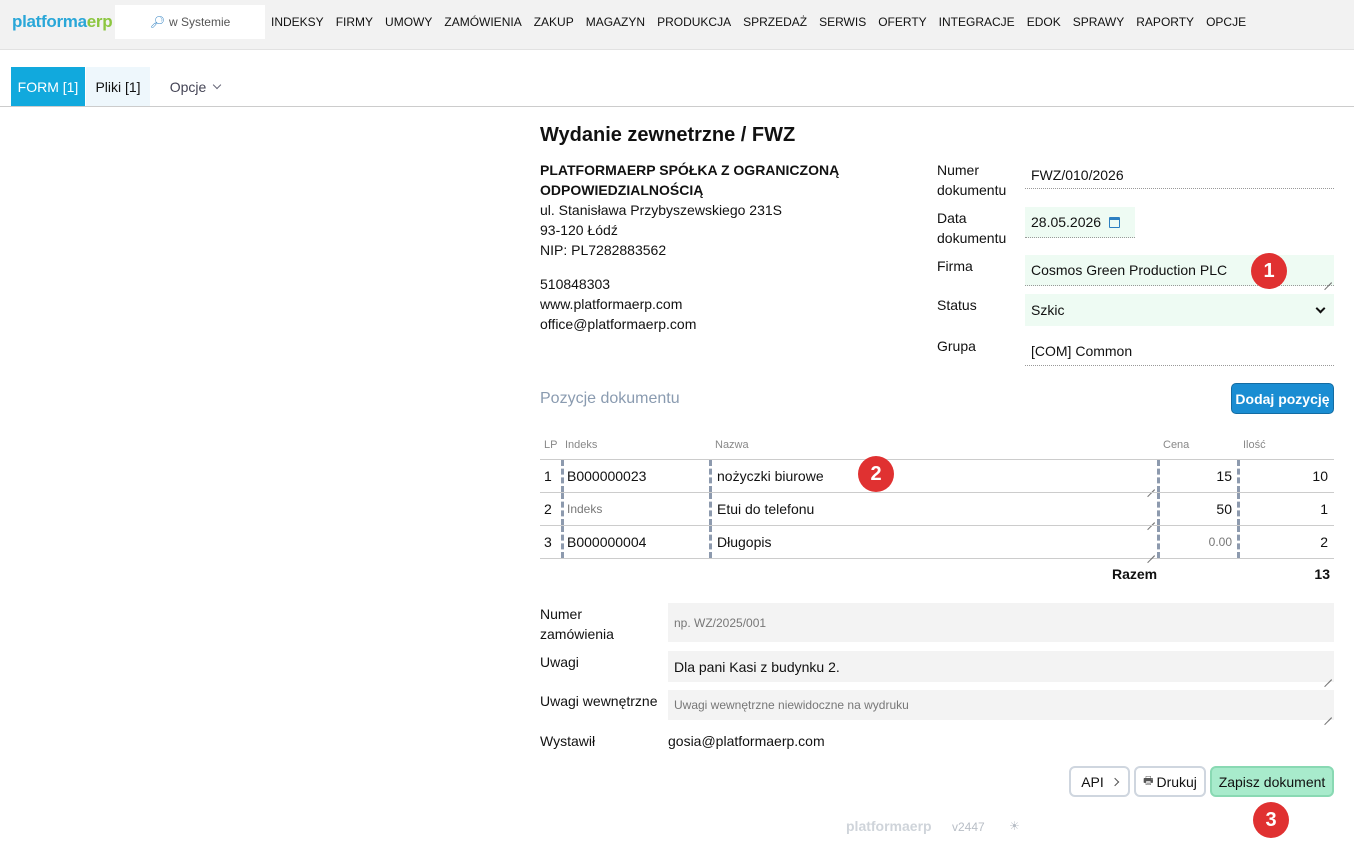  What do you see at coordinates (732, 445) in the screenshot?
I see `column-header-nazwa: Nazwa` at bounding box center [732, 445].